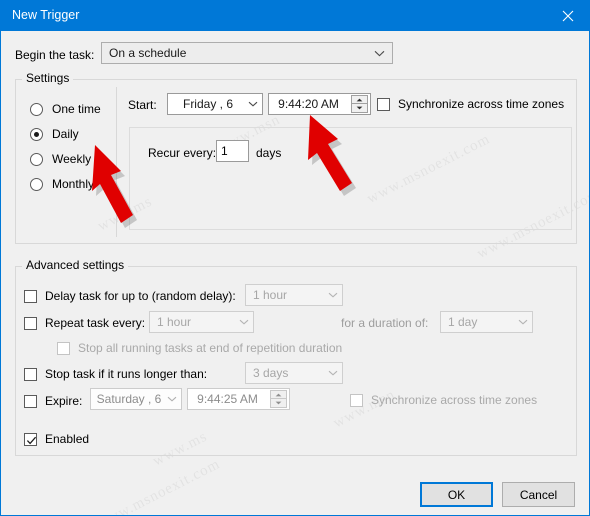 Image resolution: width=590 pixels, height=516 pixels. I want to click on checkbox-label: Expire:, so click(64, 401).